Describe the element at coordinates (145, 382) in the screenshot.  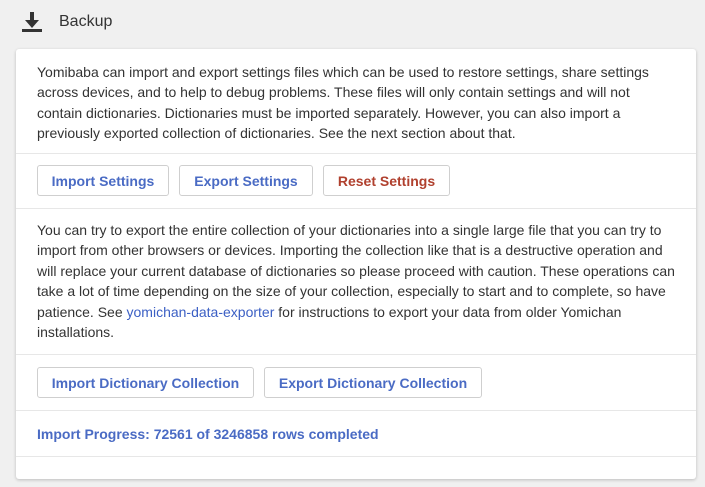
I see `import-dictionary-collection-button: Import Dictionary Collection` at that location.